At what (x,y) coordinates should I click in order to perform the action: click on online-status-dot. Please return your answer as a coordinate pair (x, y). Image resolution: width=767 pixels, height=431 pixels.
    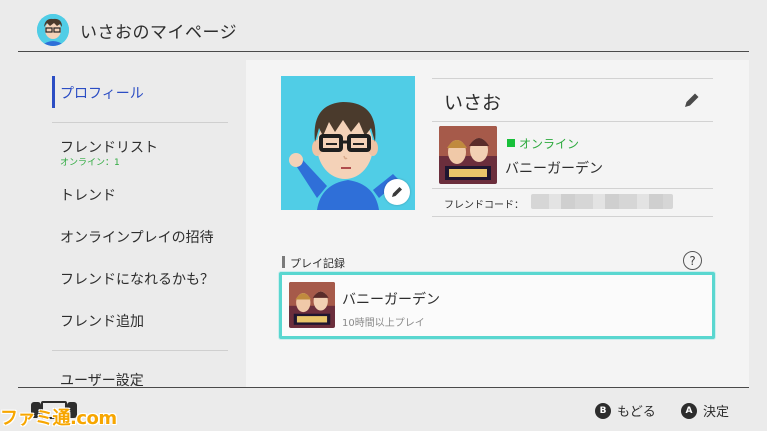
    Looking at the image, I should click on (511, 143).